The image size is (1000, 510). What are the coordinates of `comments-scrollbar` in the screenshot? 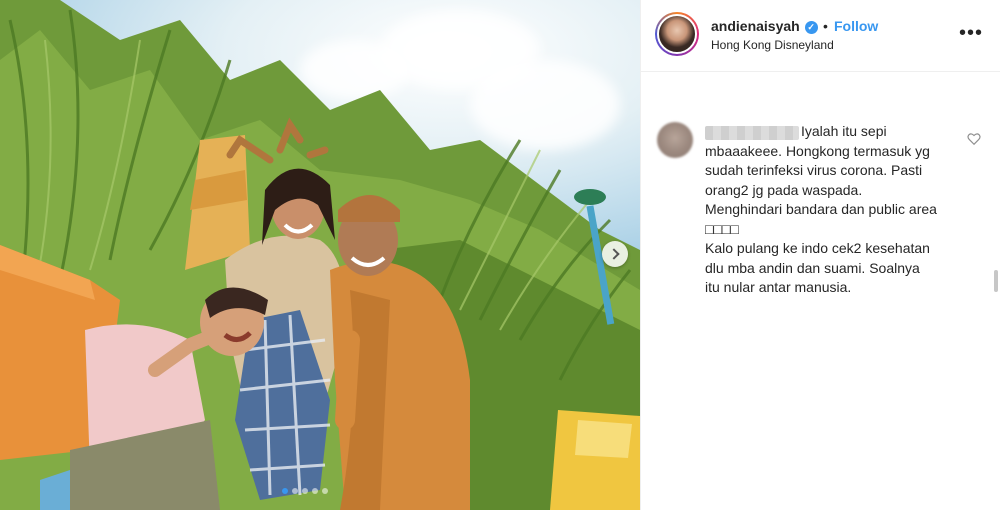 It's located at (996, 281).